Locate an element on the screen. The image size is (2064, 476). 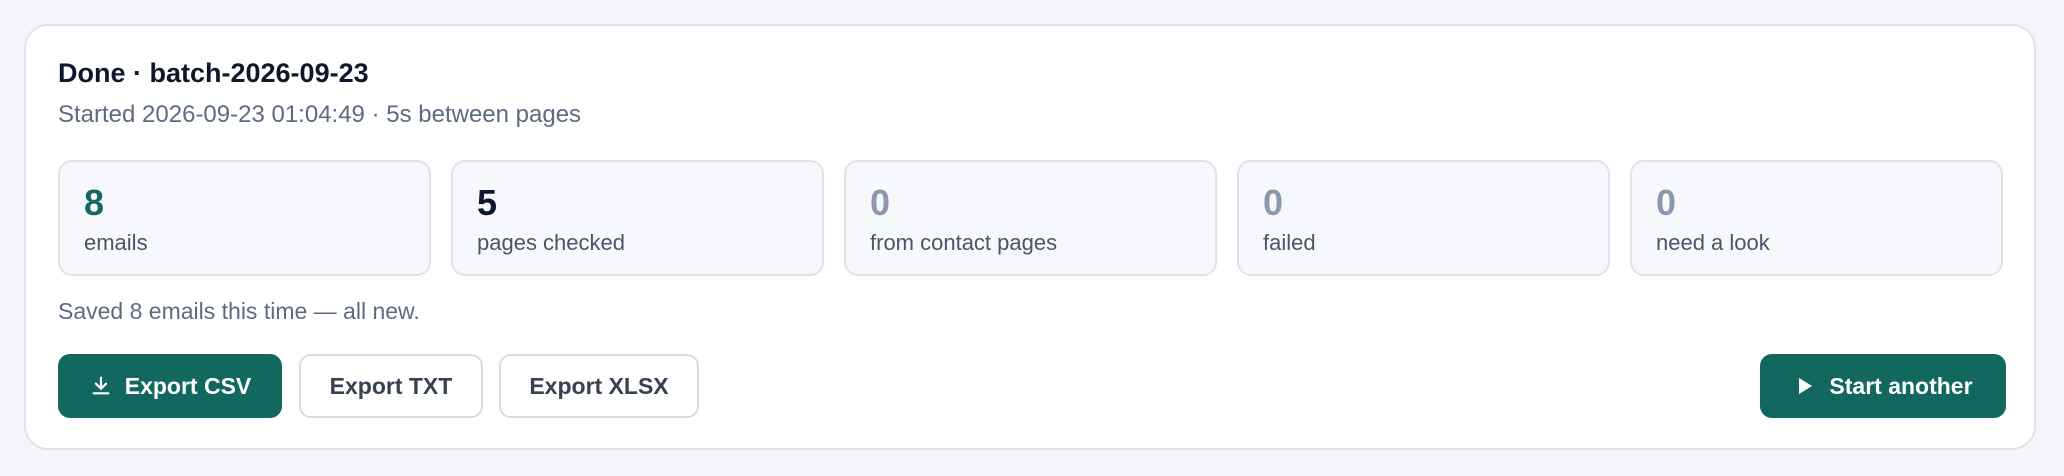
export-csv-label: Export CSV is located at coordinates (188, 385).